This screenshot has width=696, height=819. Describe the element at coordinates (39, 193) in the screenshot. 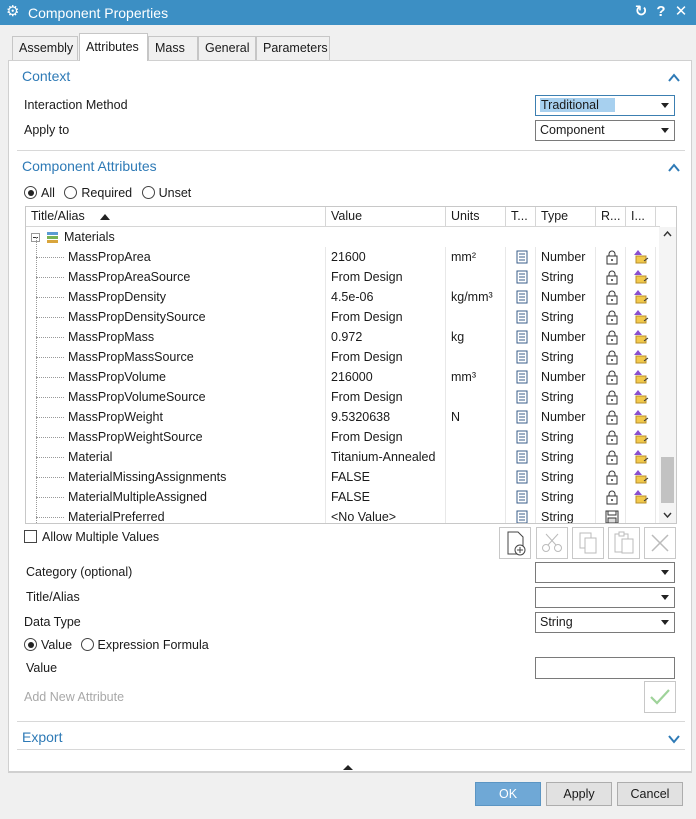

I see `filter-all: All` at that location.